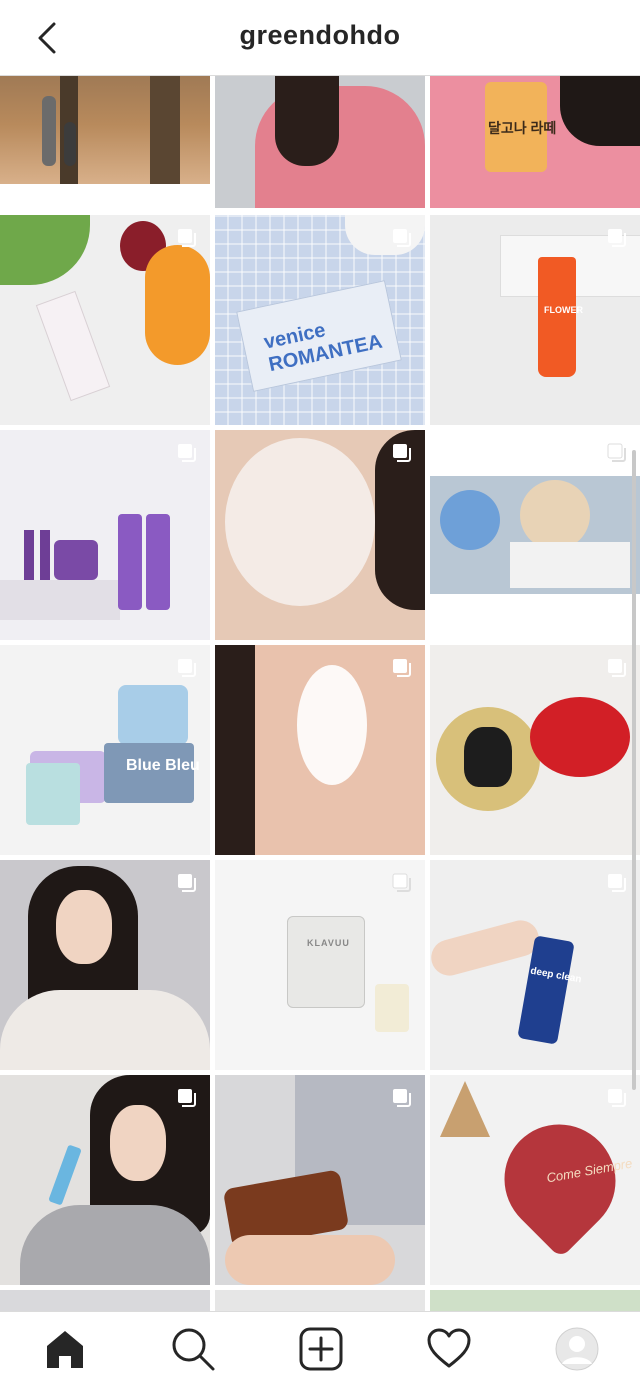  Describe the element at coordinates (320, 965) in the screenshot. I see `post-thumbnail: KLAVUU` at that location.